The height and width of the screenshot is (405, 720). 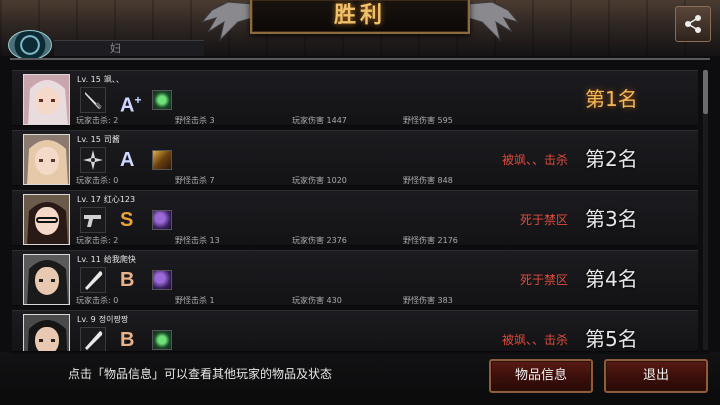 I want to click on player-row-5: Lv. 9 정이짱짱 B 被飒、、击杀 第5名, so click(x=355, y=331).